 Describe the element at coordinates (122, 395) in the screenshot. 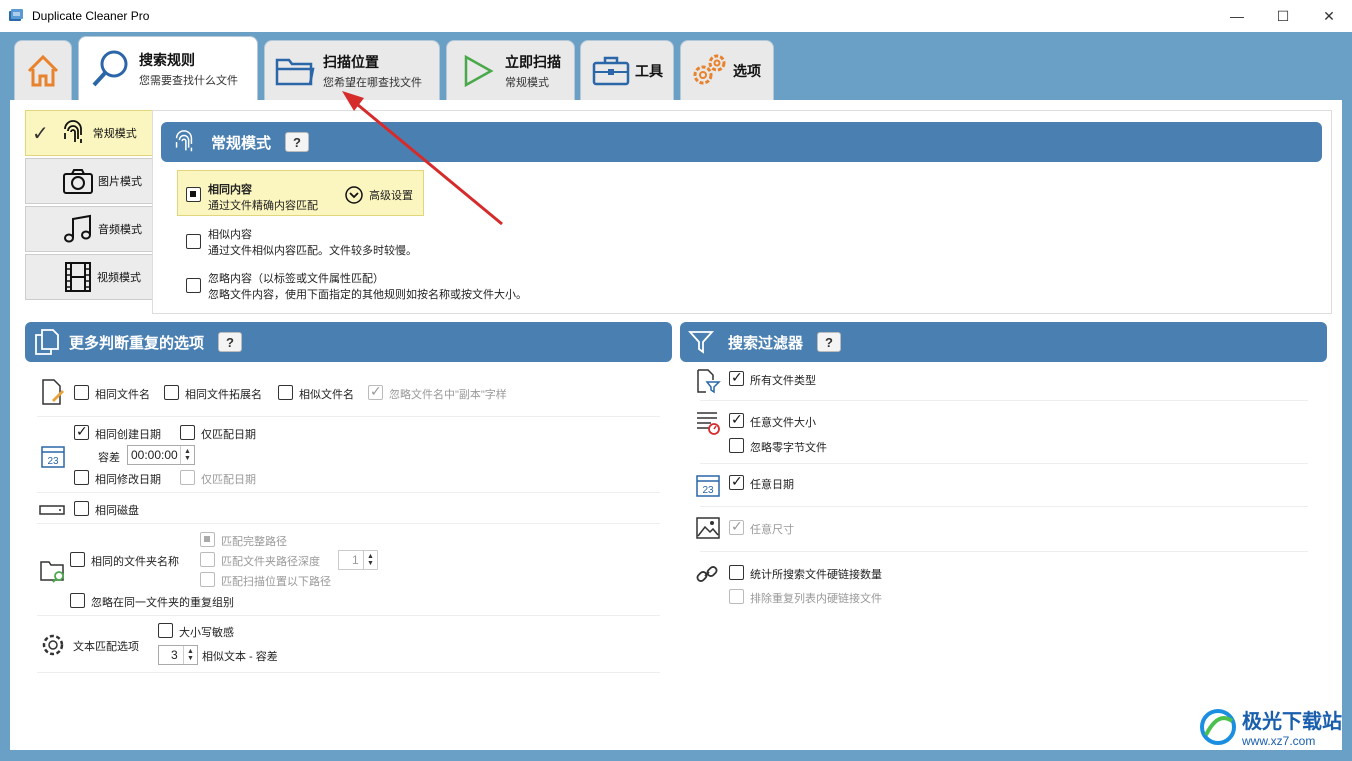

I see `same-filename-label: 相同文件名` at that location.